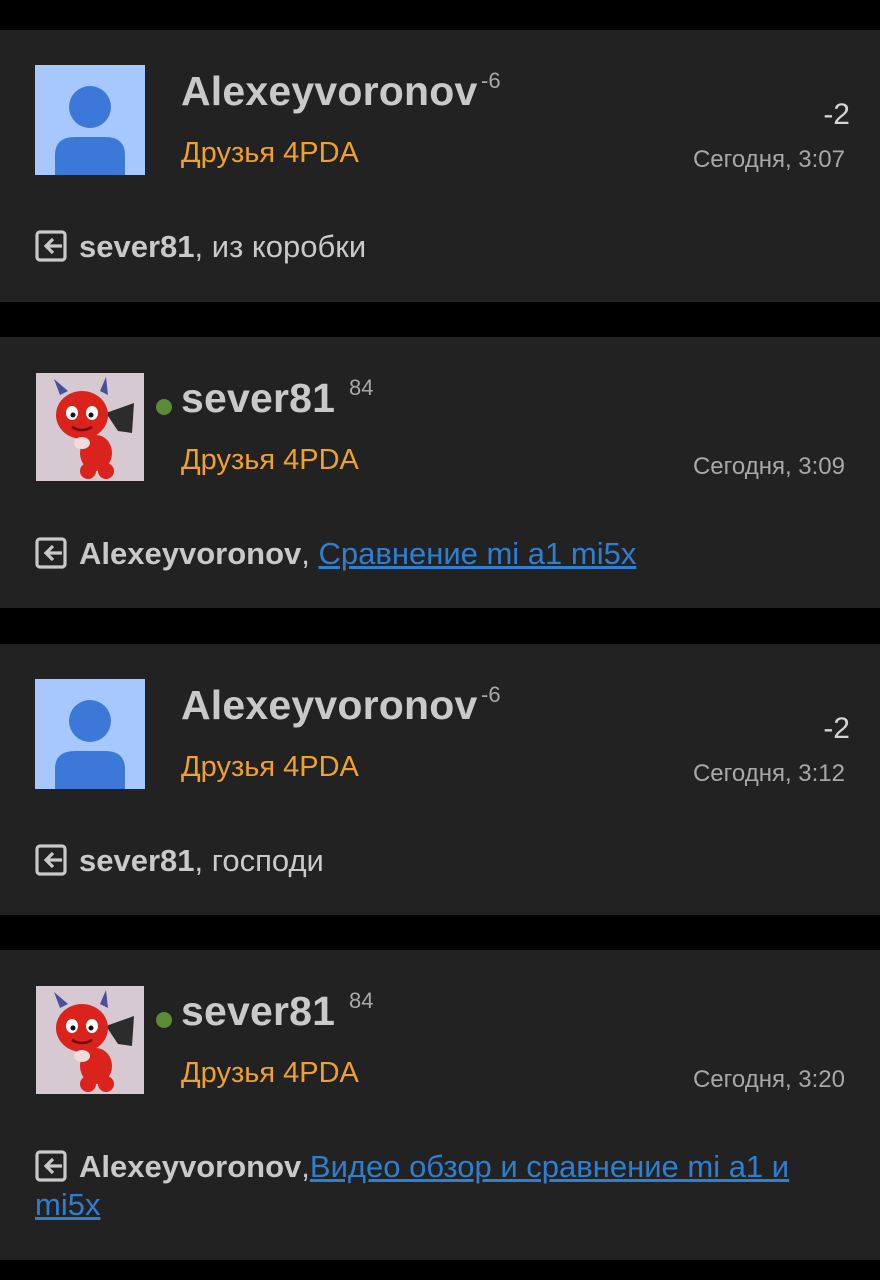  What do you see at coordinates (263, 860) in the screenshot?
I see `post-text: господи` at bounding box center [263, 860].